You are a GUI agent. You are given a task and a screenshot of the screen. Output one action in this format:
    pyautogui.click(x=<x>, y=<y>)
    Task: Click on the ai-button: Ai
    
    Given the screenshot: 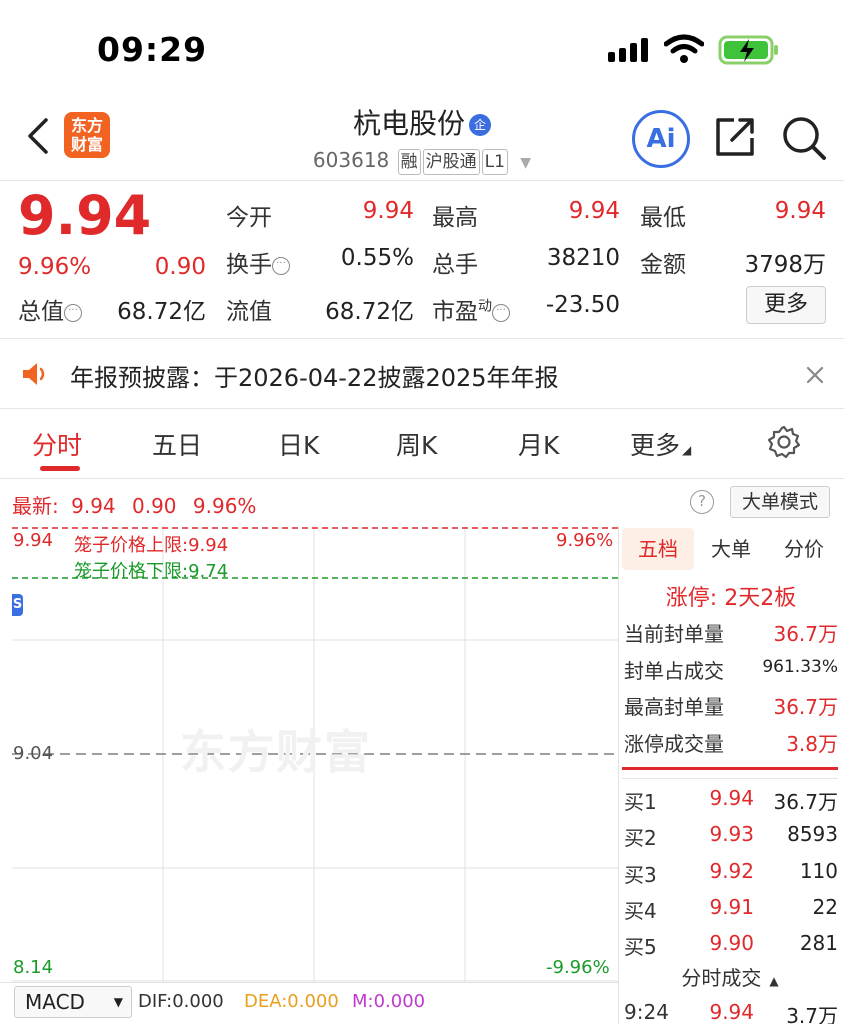 What is the action you would take?
    pyautogui.click(x=661, y=139)
    